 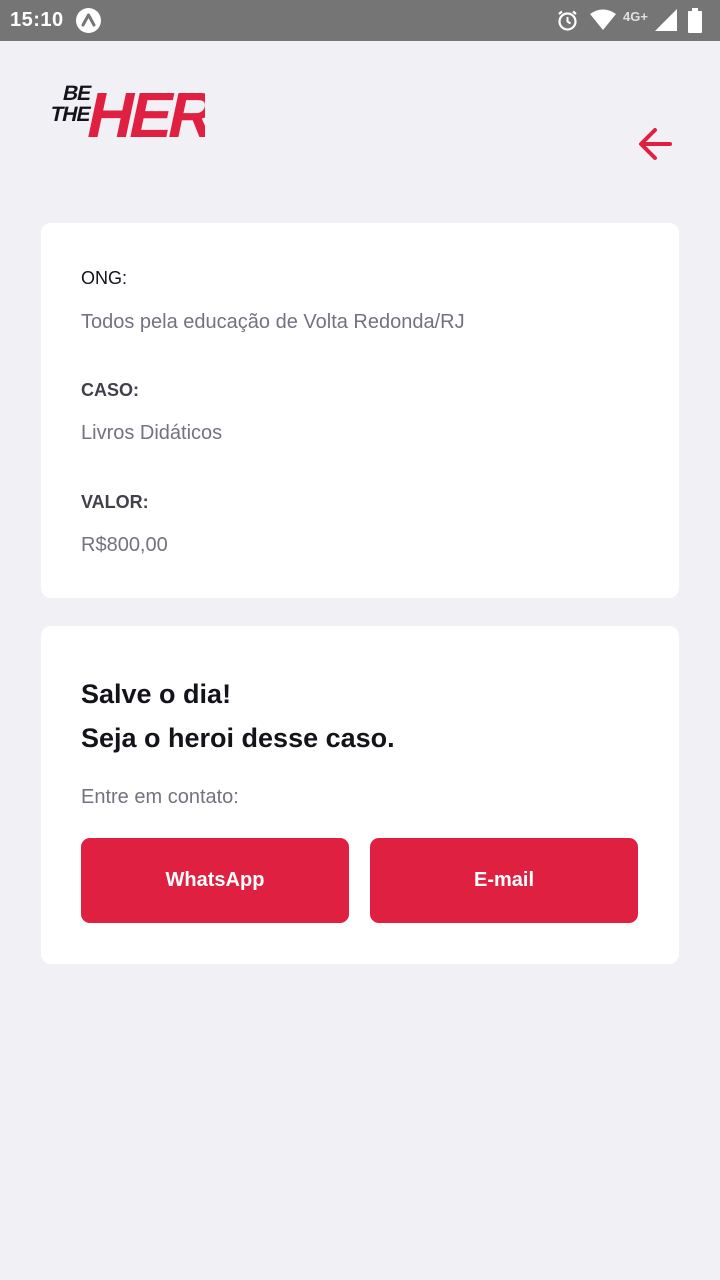 What do you see at coordinates (695, 23) in the screenshot?
I see `battery-icon` at bounding box center [695, 23].